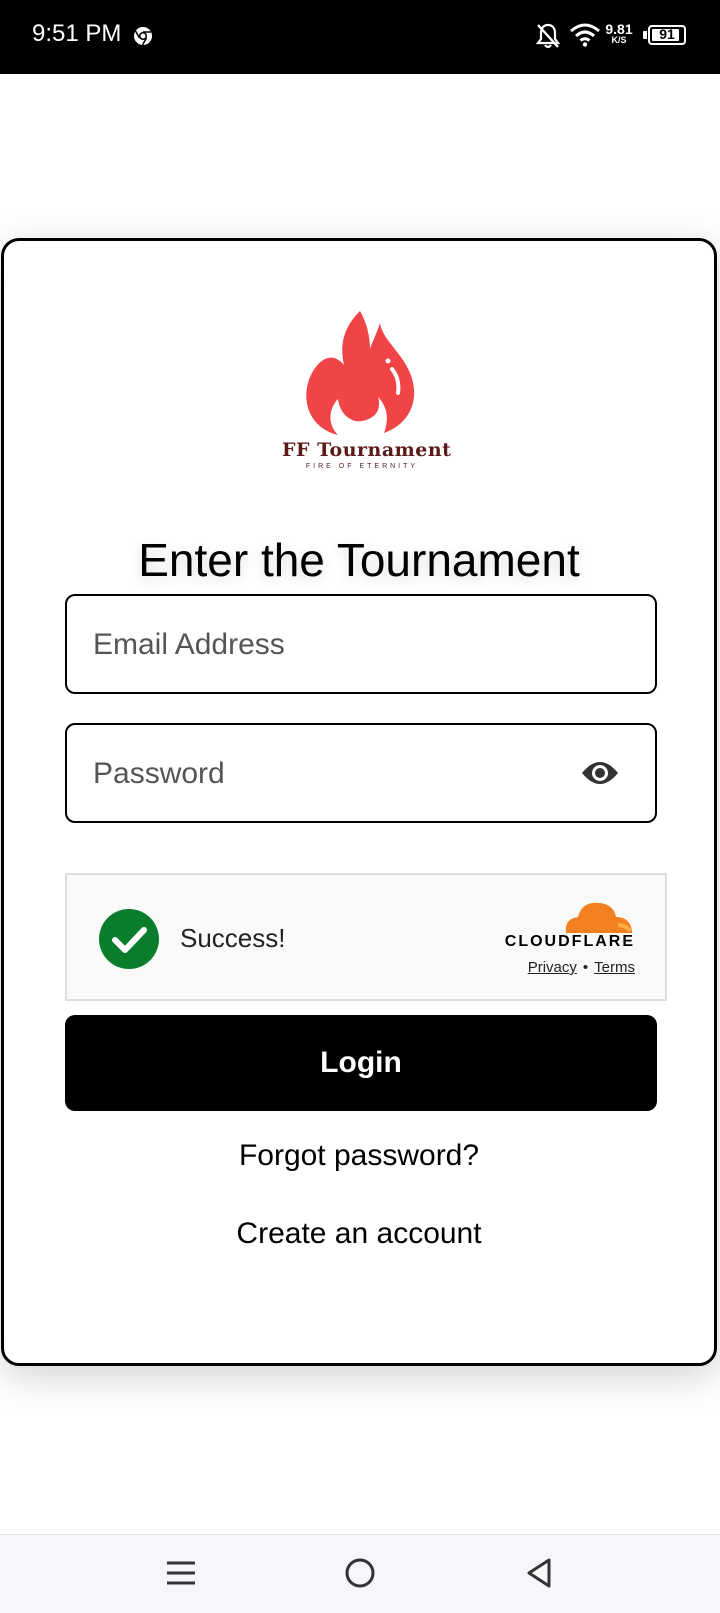 The height and width of the screenshot is (1613, 720). I want to click on cloudflare-wordmark: CLOUDFLARE, so click(569, 941).